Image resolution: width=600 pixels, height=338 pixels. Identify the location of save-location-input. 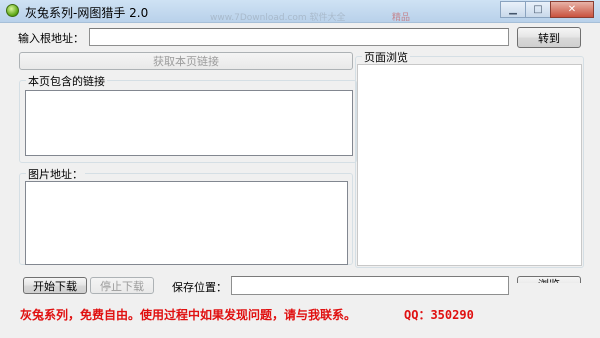
(370, 285).